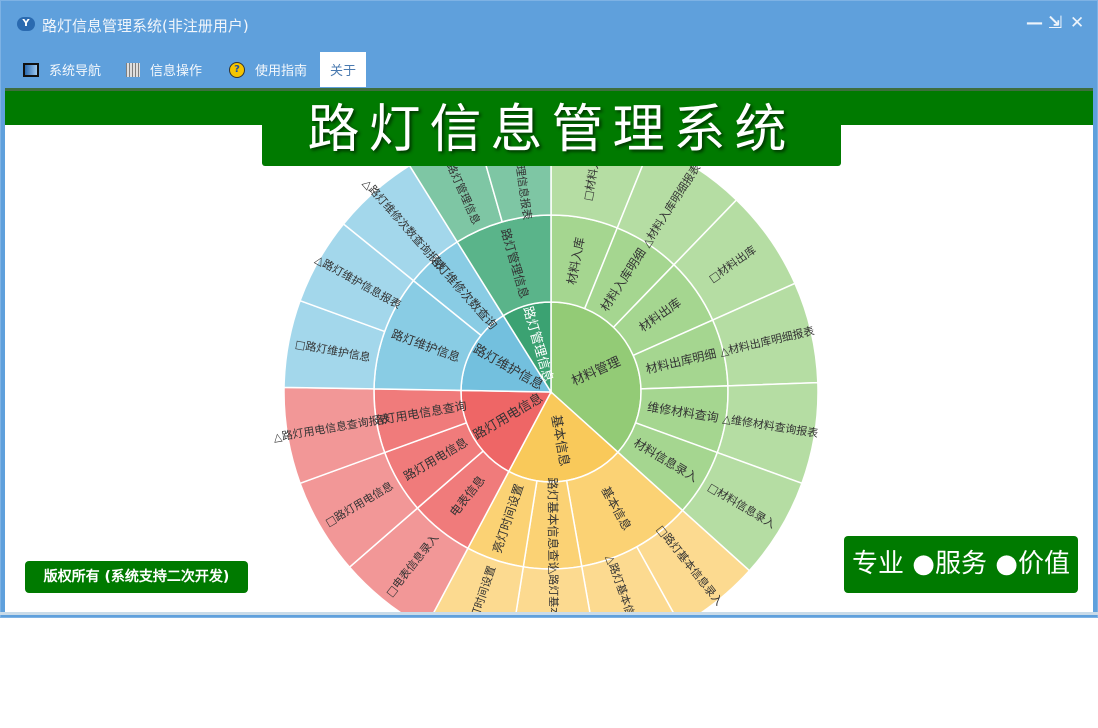  Describe the element at coordinates (553, 525) in the screenshot. I see `sunburst-label: 路灯基本信息查询` at that location.